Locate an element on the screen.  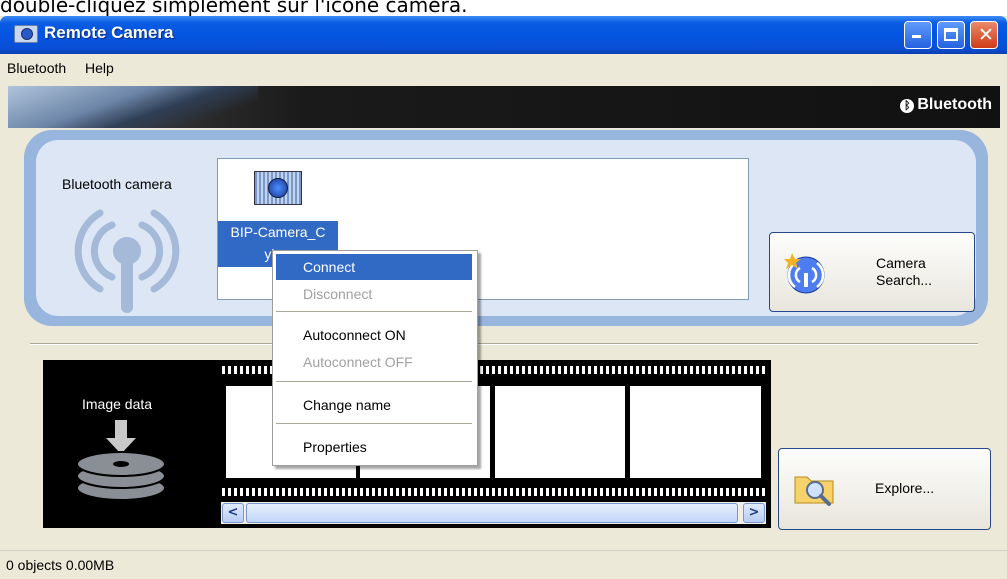
maximize-button is located at coordinates (951, 35).